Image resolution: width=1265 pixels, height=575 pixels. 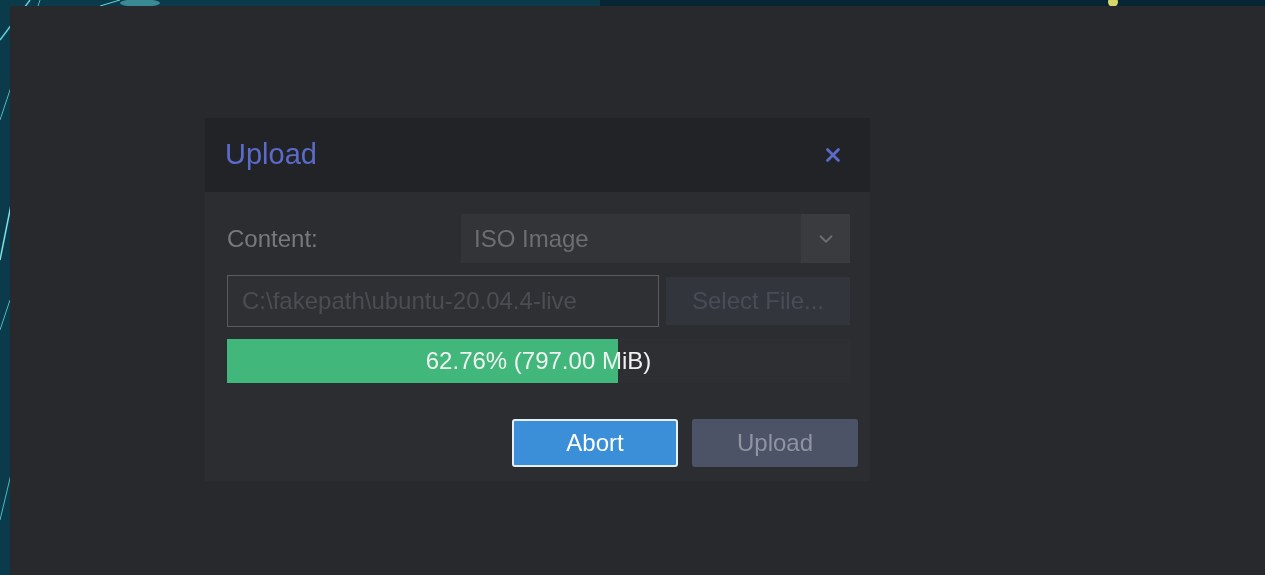 What do you see at coordinates (273, 238) in the screenshot?
I see `content-label: Content:` at bounding box center [273, 238].